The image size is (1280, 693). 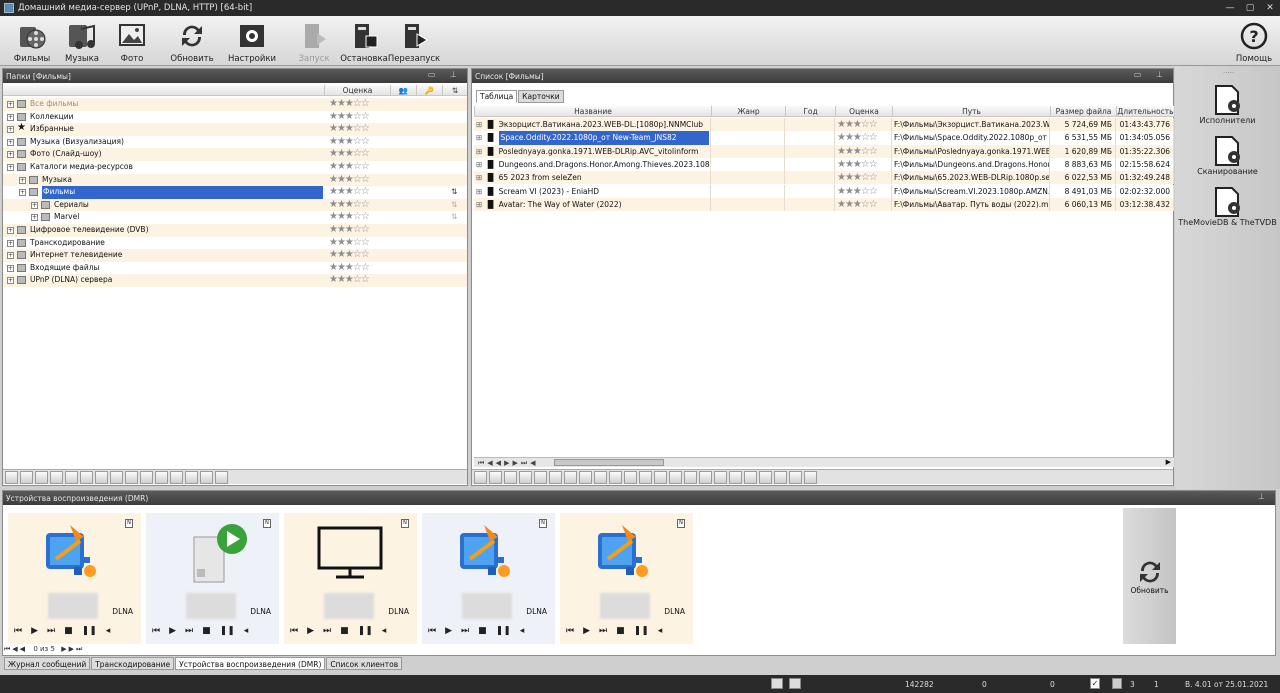 What do you see at coordinates (235, 129) in the screenshot?
I see `folder-item: + ★ Избранные ★★★☆☆` at bounding box center [235, 129].